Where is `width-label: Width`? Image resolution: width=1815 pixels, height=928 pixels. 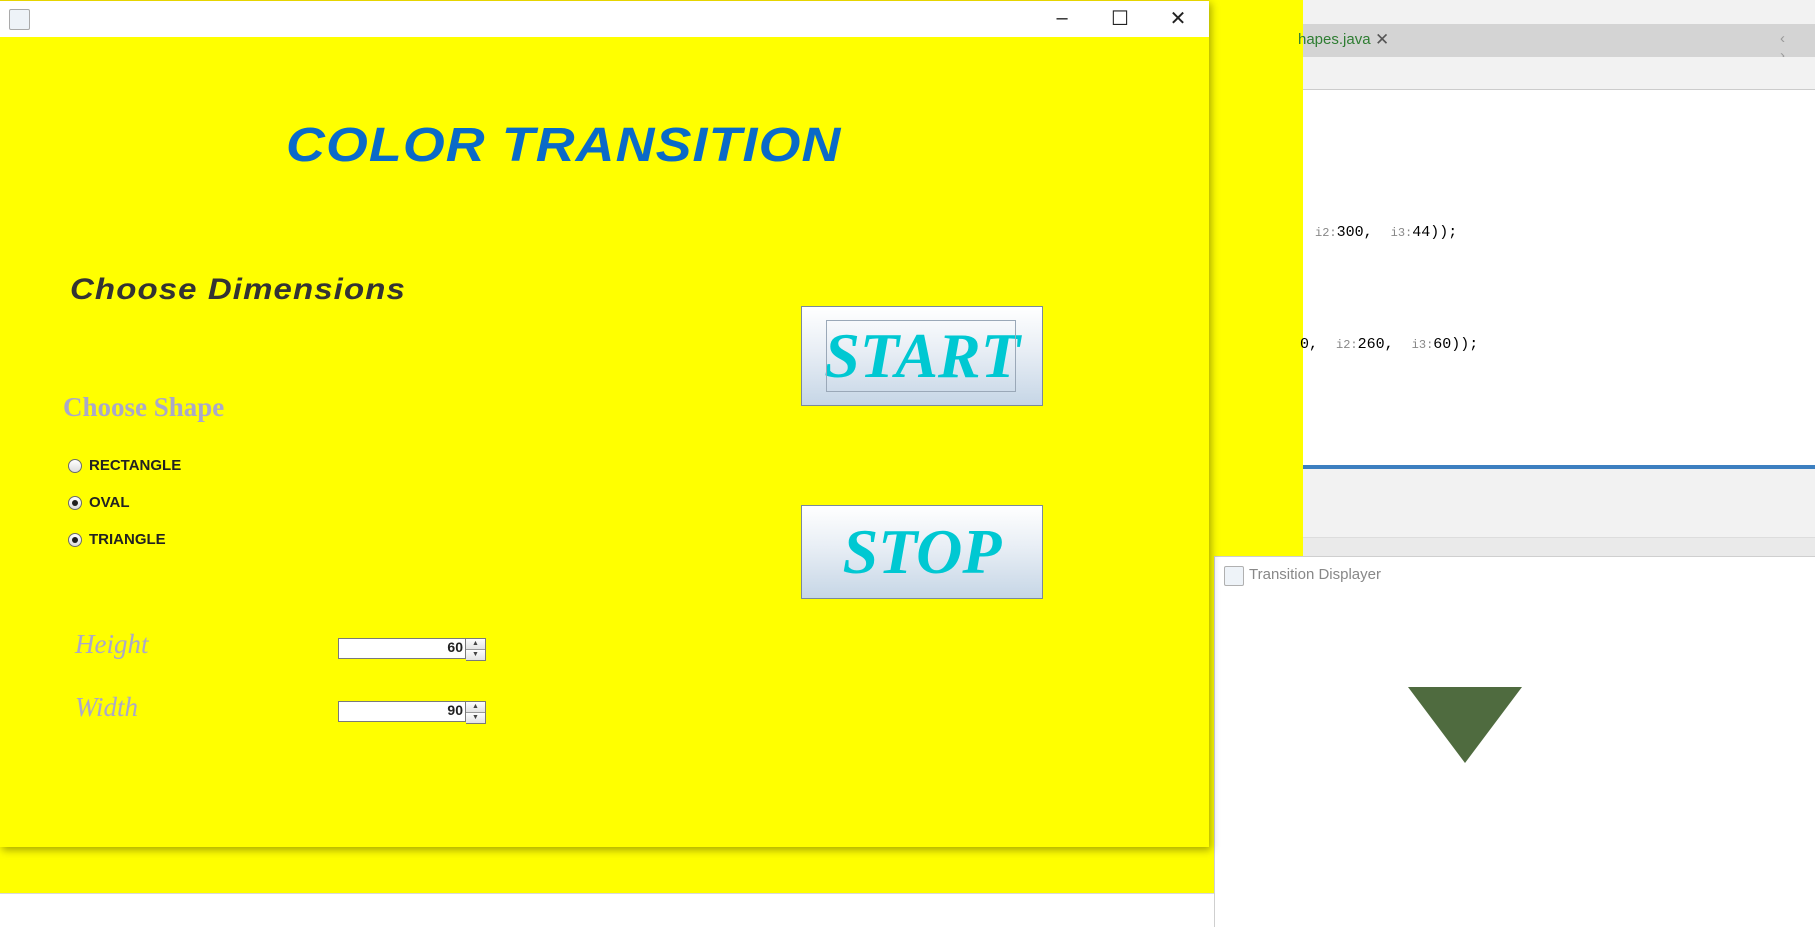
width-label: Width is located at coordinates (107, 707).